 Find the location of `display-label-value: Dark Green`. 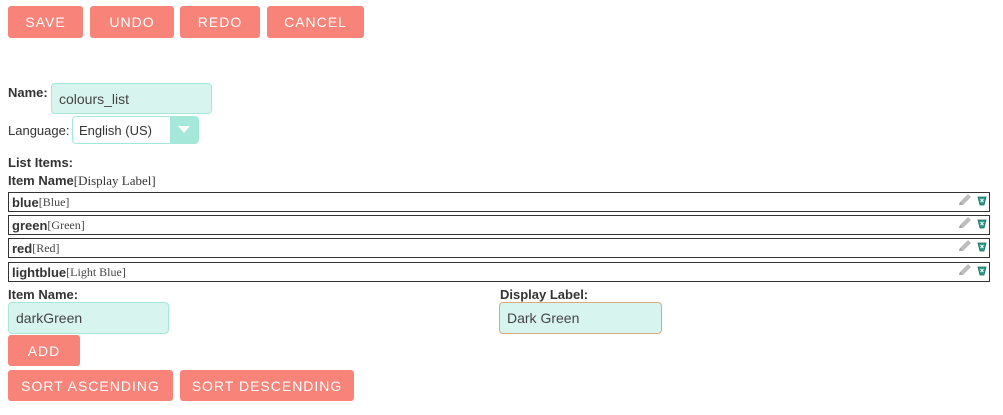

display-label-value: Dark Green is located at coordinates (543, 318).